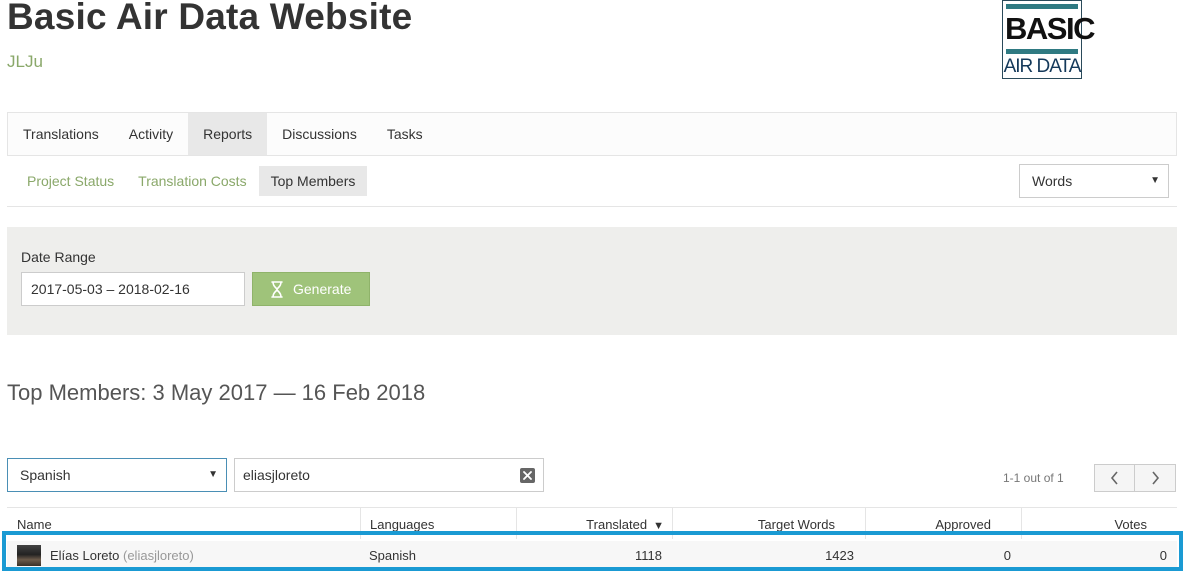 This screenshot has width=1187, height=573. I want to click on pager, so click(1135, 478).